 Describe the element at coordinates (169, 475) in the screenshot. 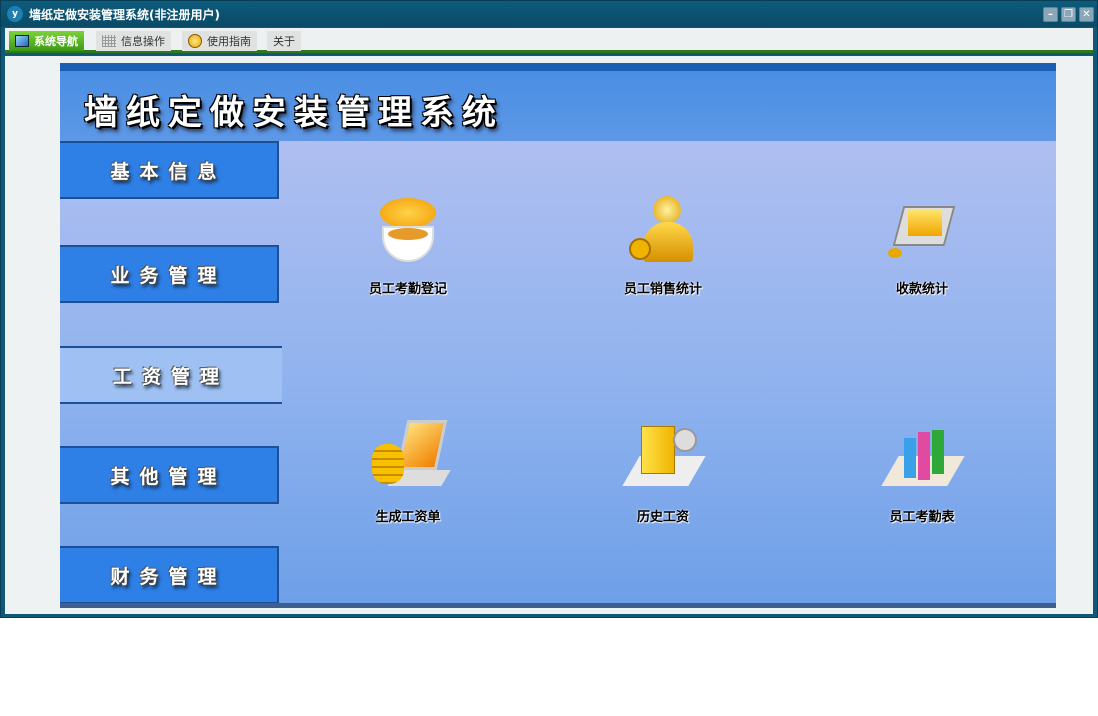

I see `menu-other-management: 其他管理` at that location.